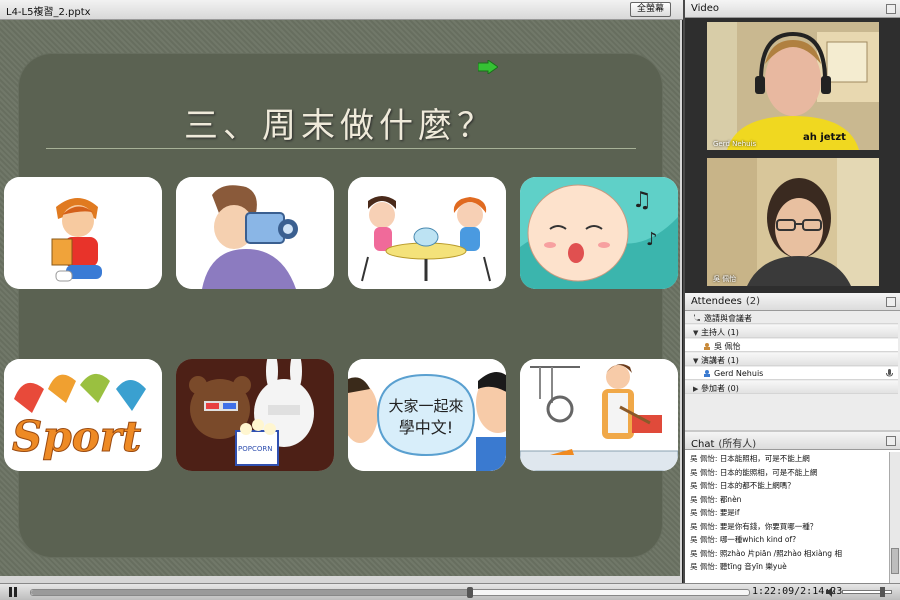  I want to click on video-panel-title: Video, so click(705, 8).